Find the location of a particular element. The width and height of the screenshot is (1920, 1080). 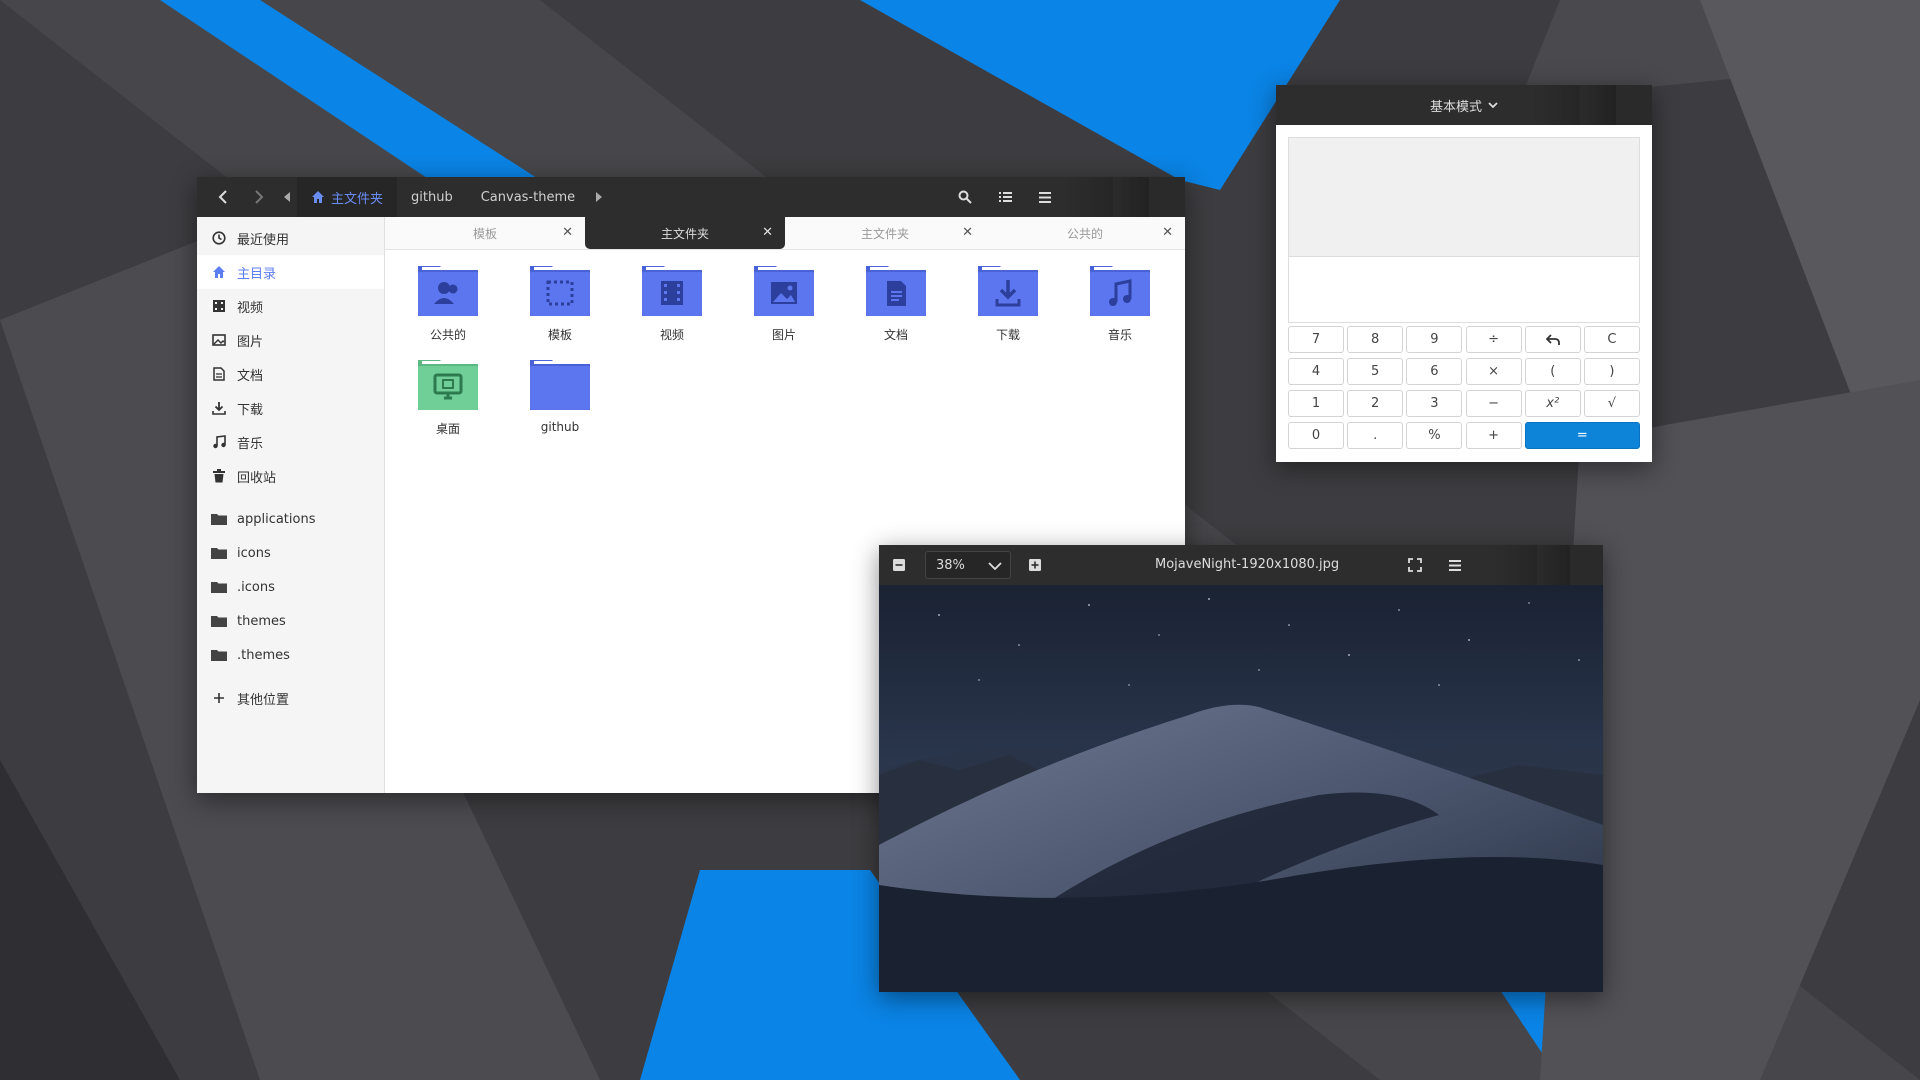

key-decimal: . is located at coordinates (1375, 435).